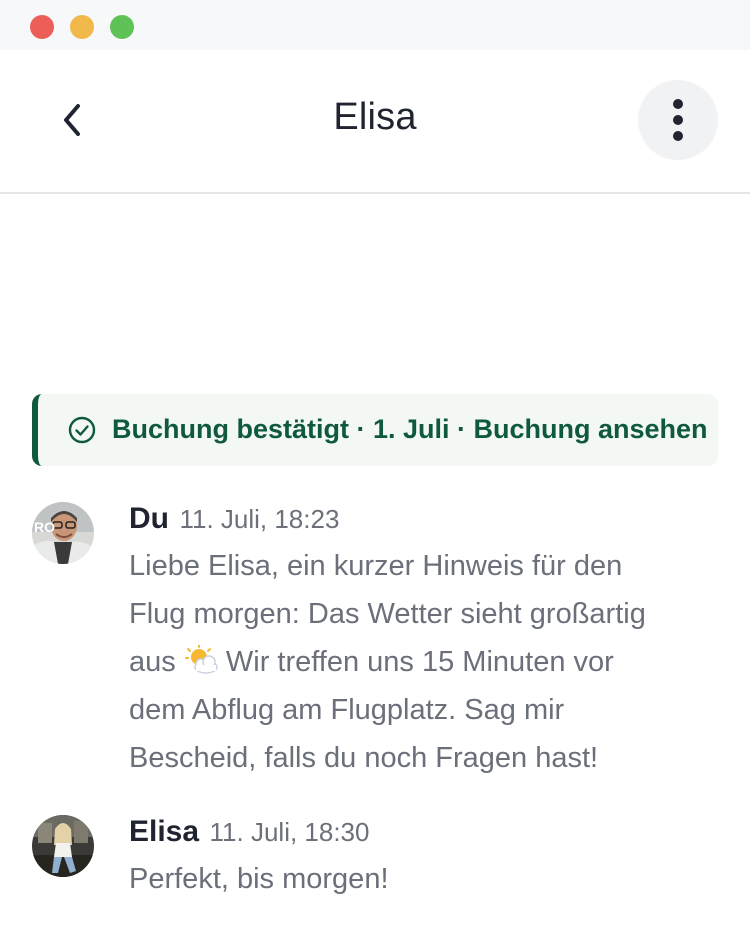 The width and height of the screenshot is (750, 944). I want to click on svg-text: RO, so click(44, 527).